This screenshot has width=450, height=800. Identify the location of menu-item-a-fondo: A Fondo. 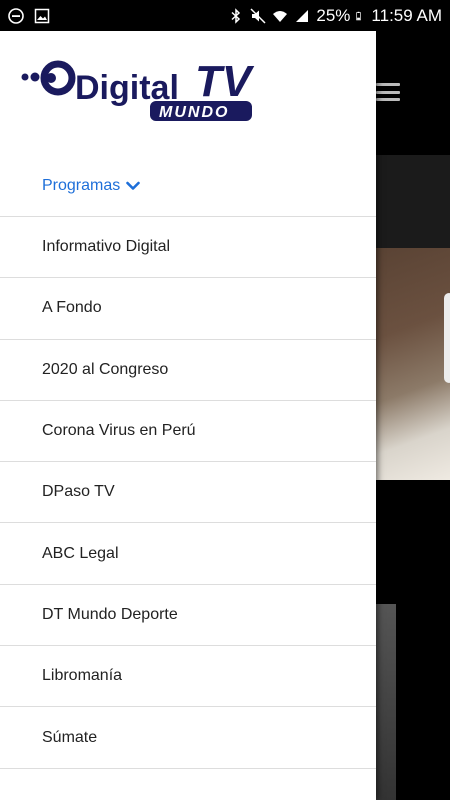
(188, 309).